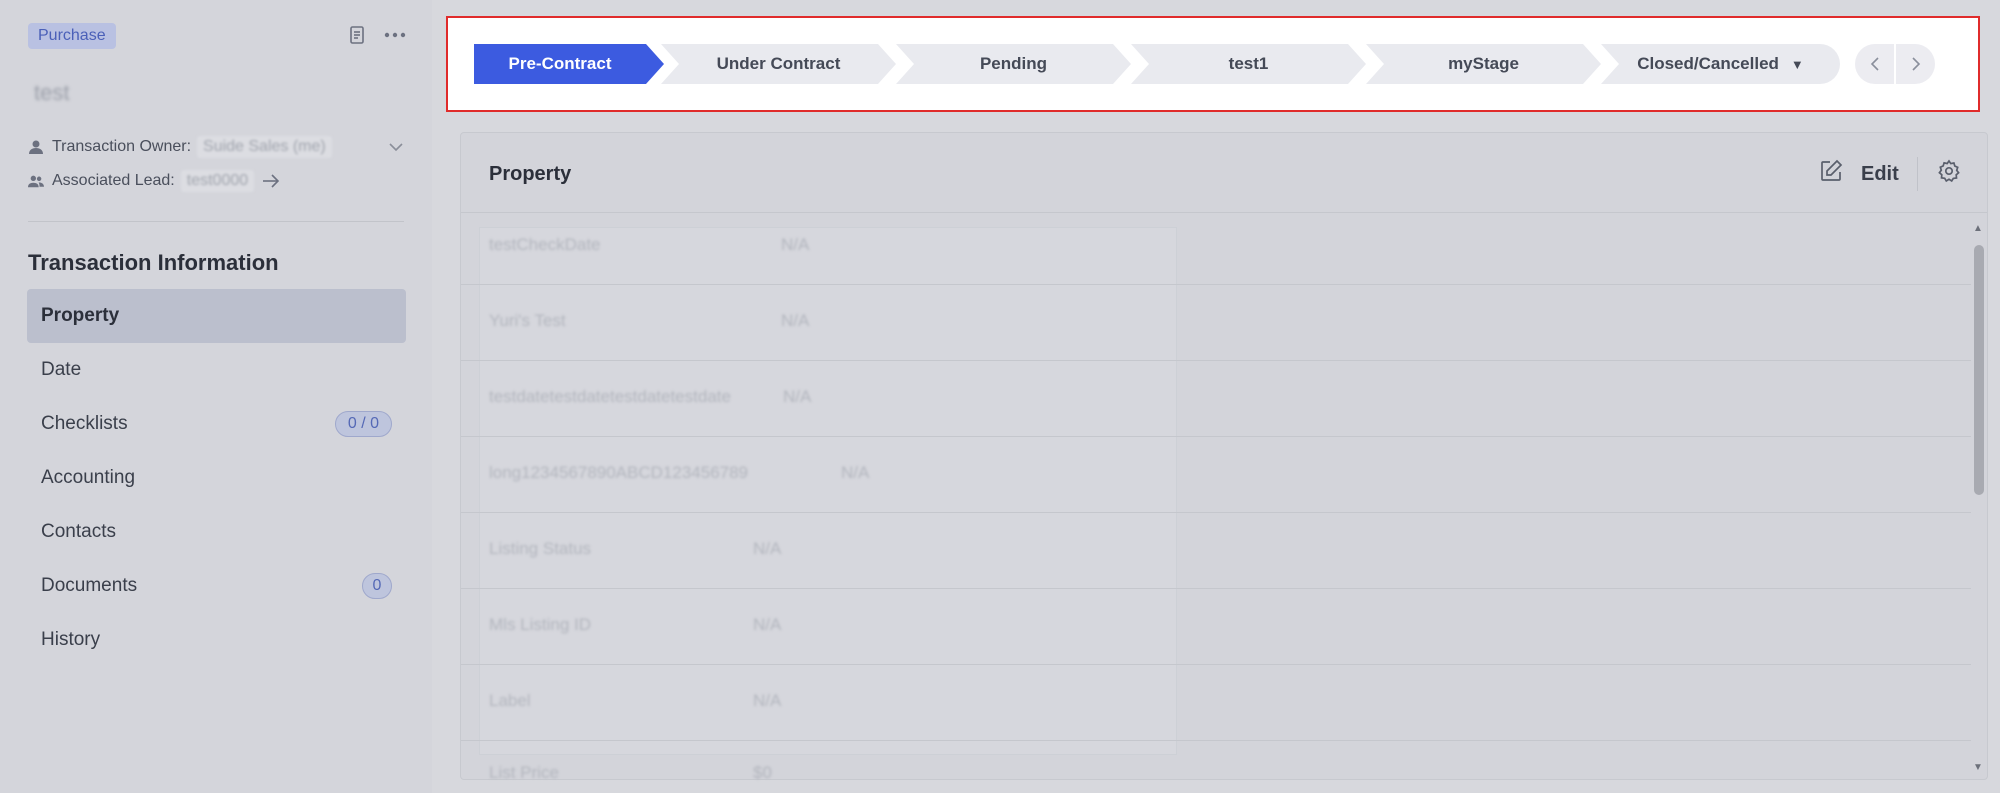 The height and width of the screenshot is (793, 2000). Describe the element at coordinates (357, 35) in the screenshot. I see `document-icon` at that location.